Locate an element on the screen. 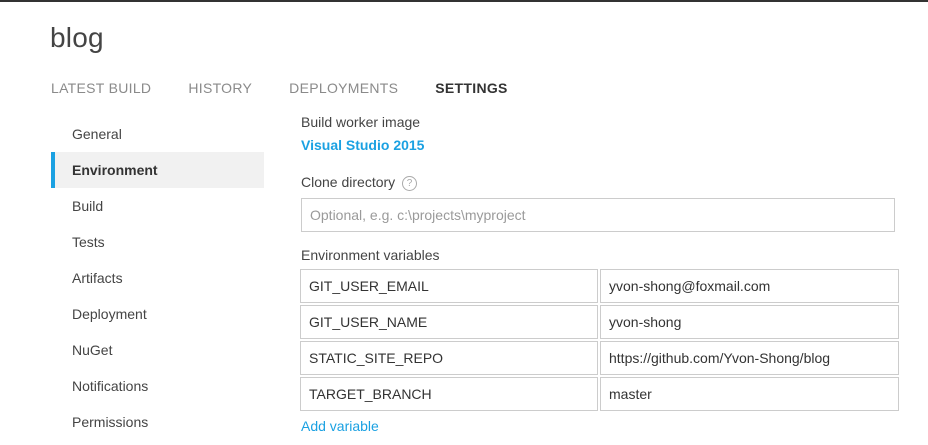 This screenshot has height=445, width=928. tab-settings: SETTINGS is located at coordinates (471, 88).